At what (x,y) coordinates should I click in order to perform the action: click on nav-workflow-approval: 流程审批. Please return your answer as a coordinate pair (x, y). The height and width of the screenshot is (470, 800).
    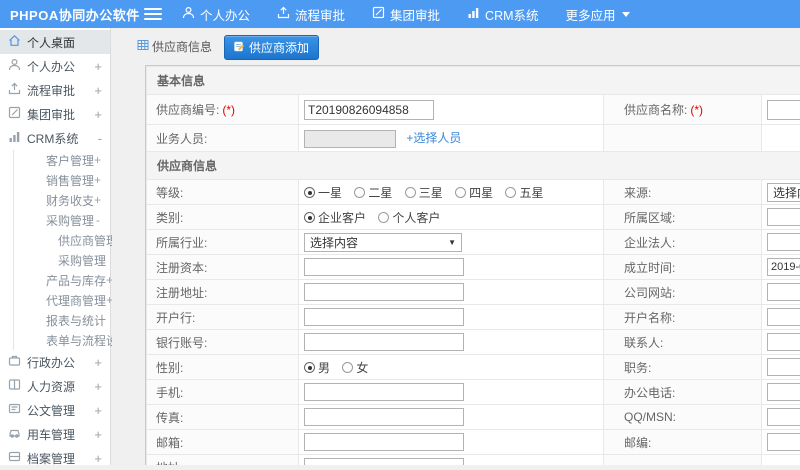
    Looking at the image, I should click on (311, 14).